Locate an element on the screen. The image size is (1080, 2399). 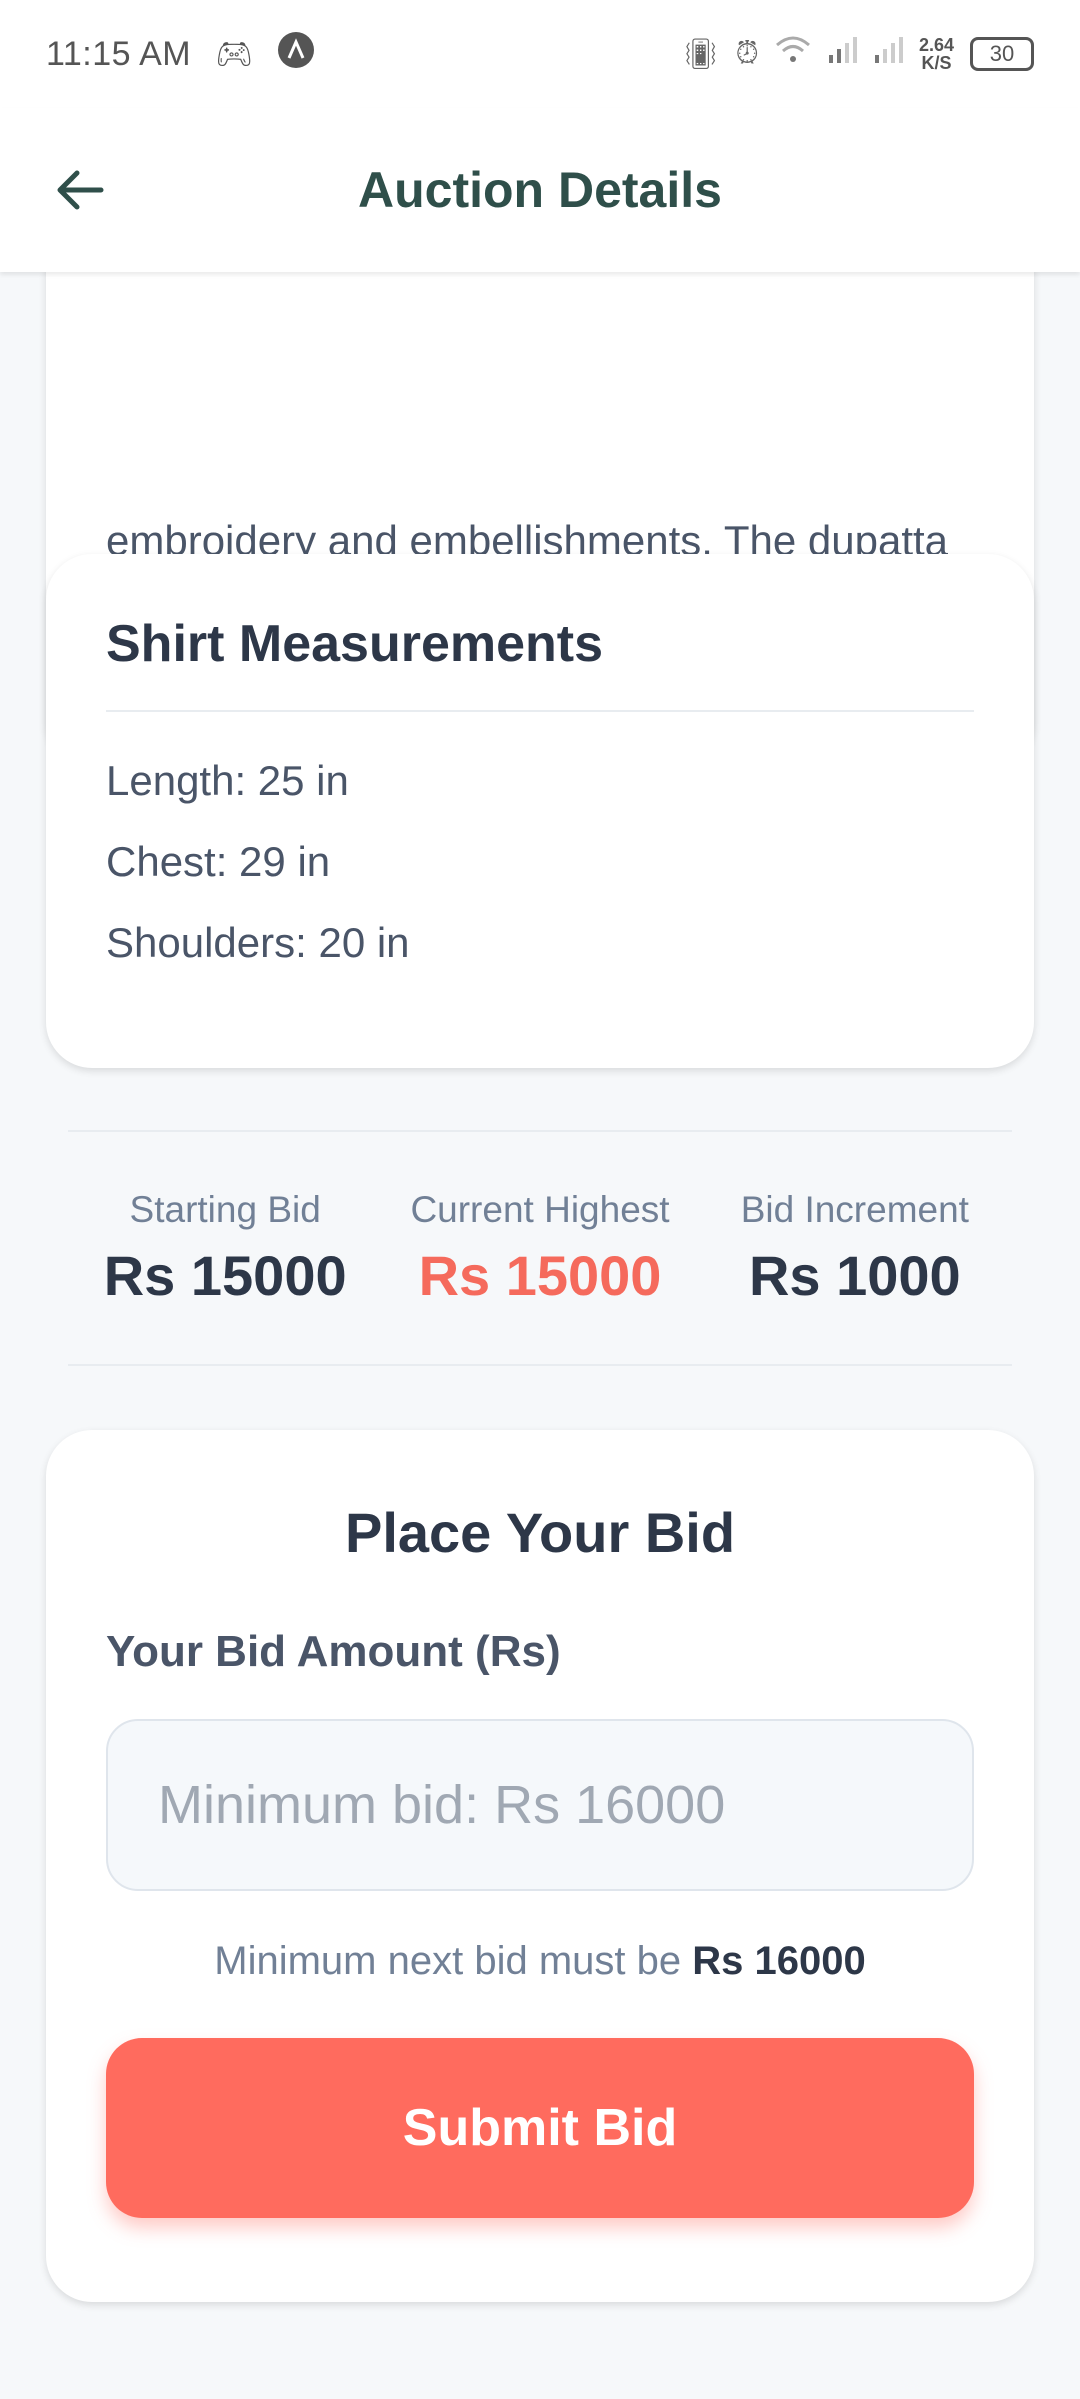
status-bar: 11:15 AM 🎮︎ 📳︎ ⏰︎ 2.64 K/S 30 is located at coordinates (540, 54).